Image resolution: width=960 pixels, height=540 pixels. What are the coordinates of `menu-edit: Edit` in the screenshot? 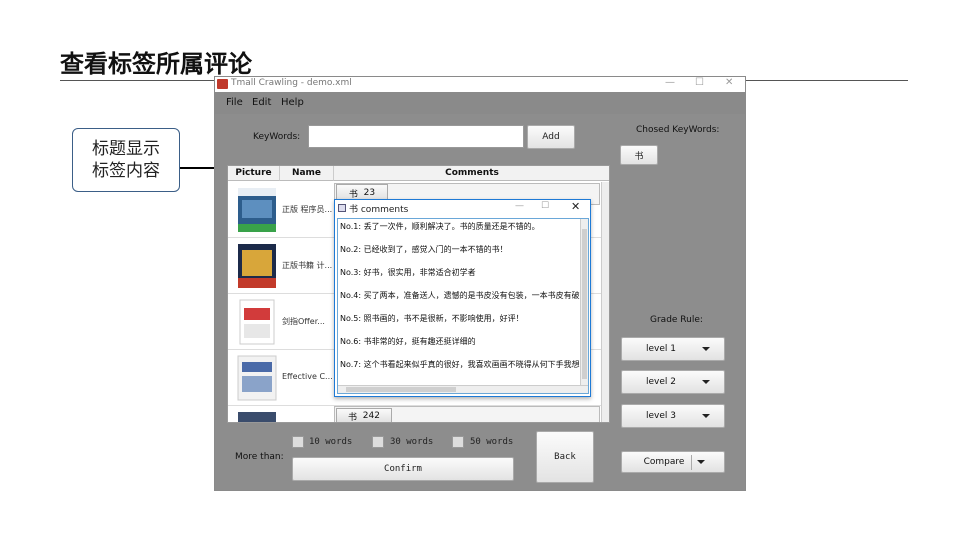 It's located at (261, 102).